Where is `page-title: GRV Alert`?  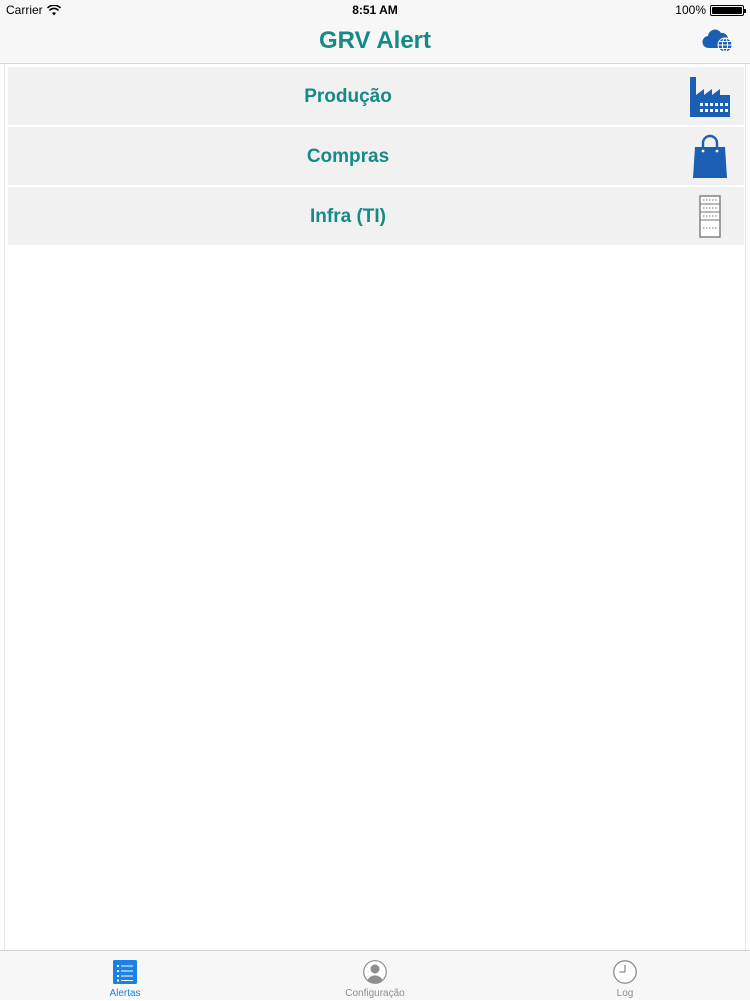
page-title: GRV Alert is located at coordinates (375, 40).